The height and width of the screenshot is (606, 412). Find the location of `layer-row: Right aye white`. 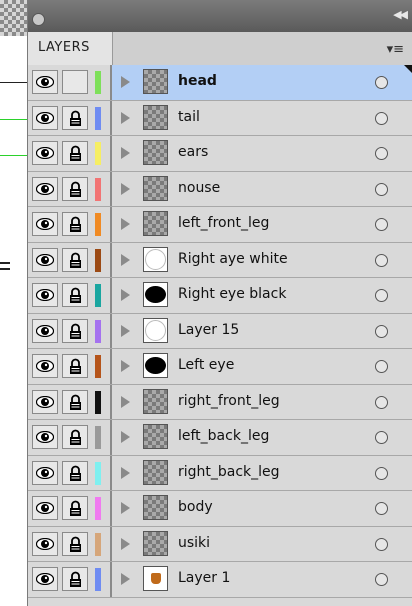

layer-row: Right aye white is located at coordinates (220, 260).